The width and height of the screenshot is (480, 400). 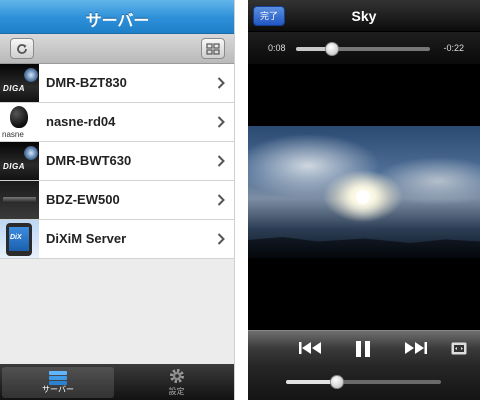 What do you see at coordinates (58, 389) in the screenshot?
I see `tab-label: サーバー` at bounding box center [58, 389].